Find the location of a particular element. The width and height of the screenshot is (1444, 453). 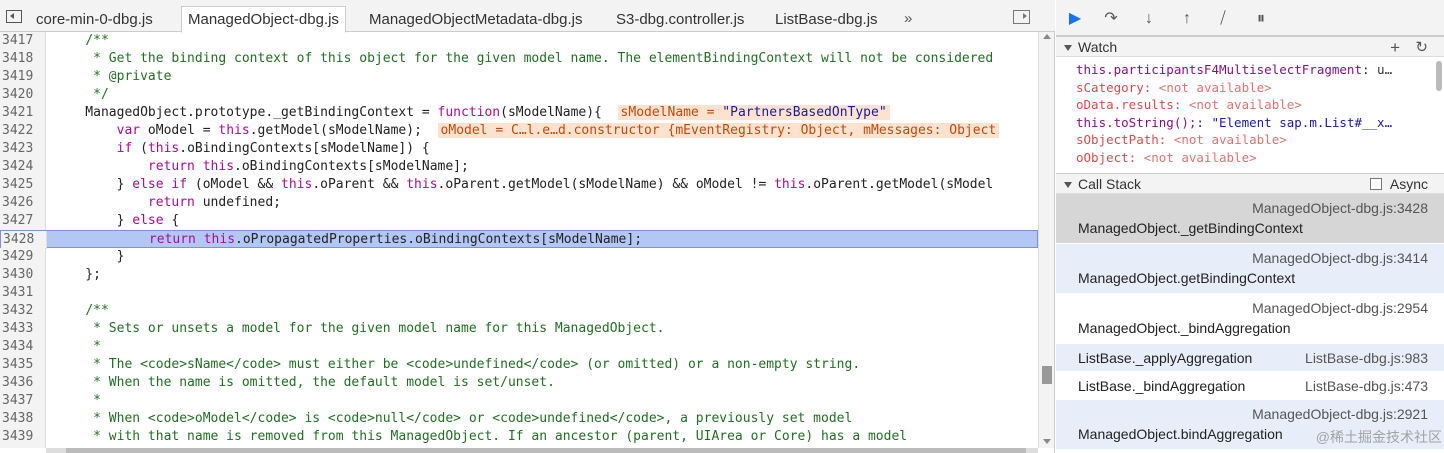

tab-listbase: ListBase-dbg.js is located at coordinates (826, 19).